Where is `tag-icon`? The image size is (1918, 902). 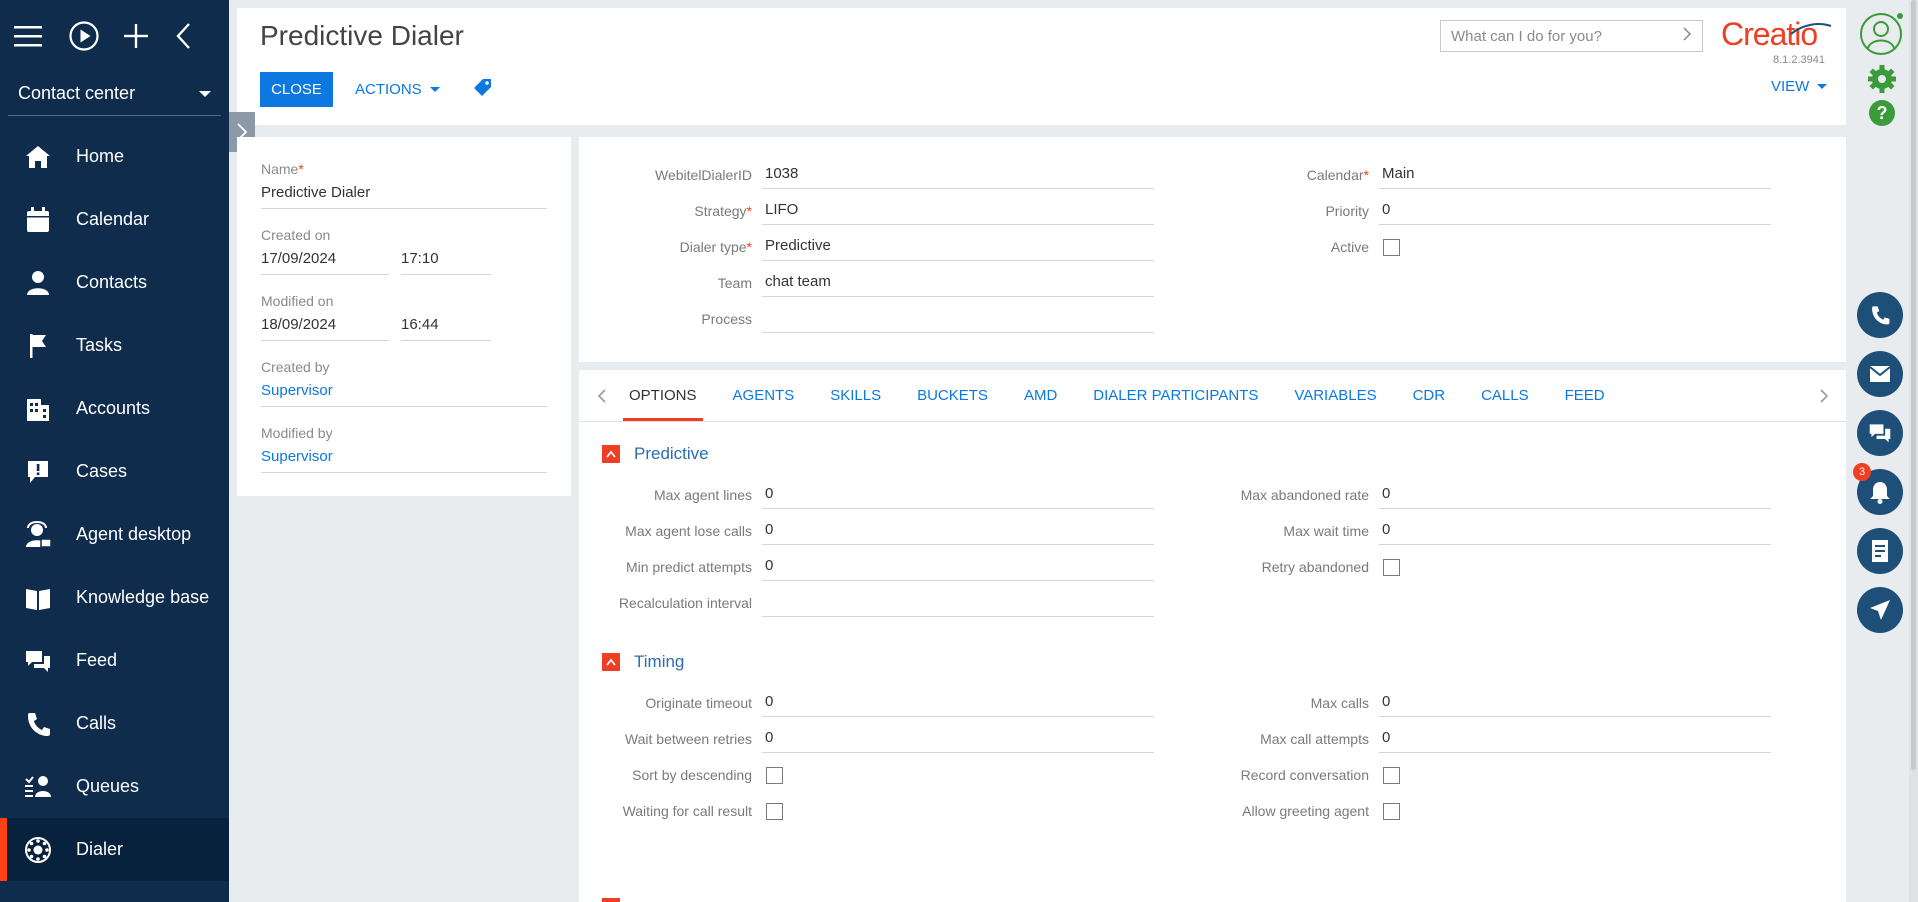
tag-icon is located at coordinates (483, 89).